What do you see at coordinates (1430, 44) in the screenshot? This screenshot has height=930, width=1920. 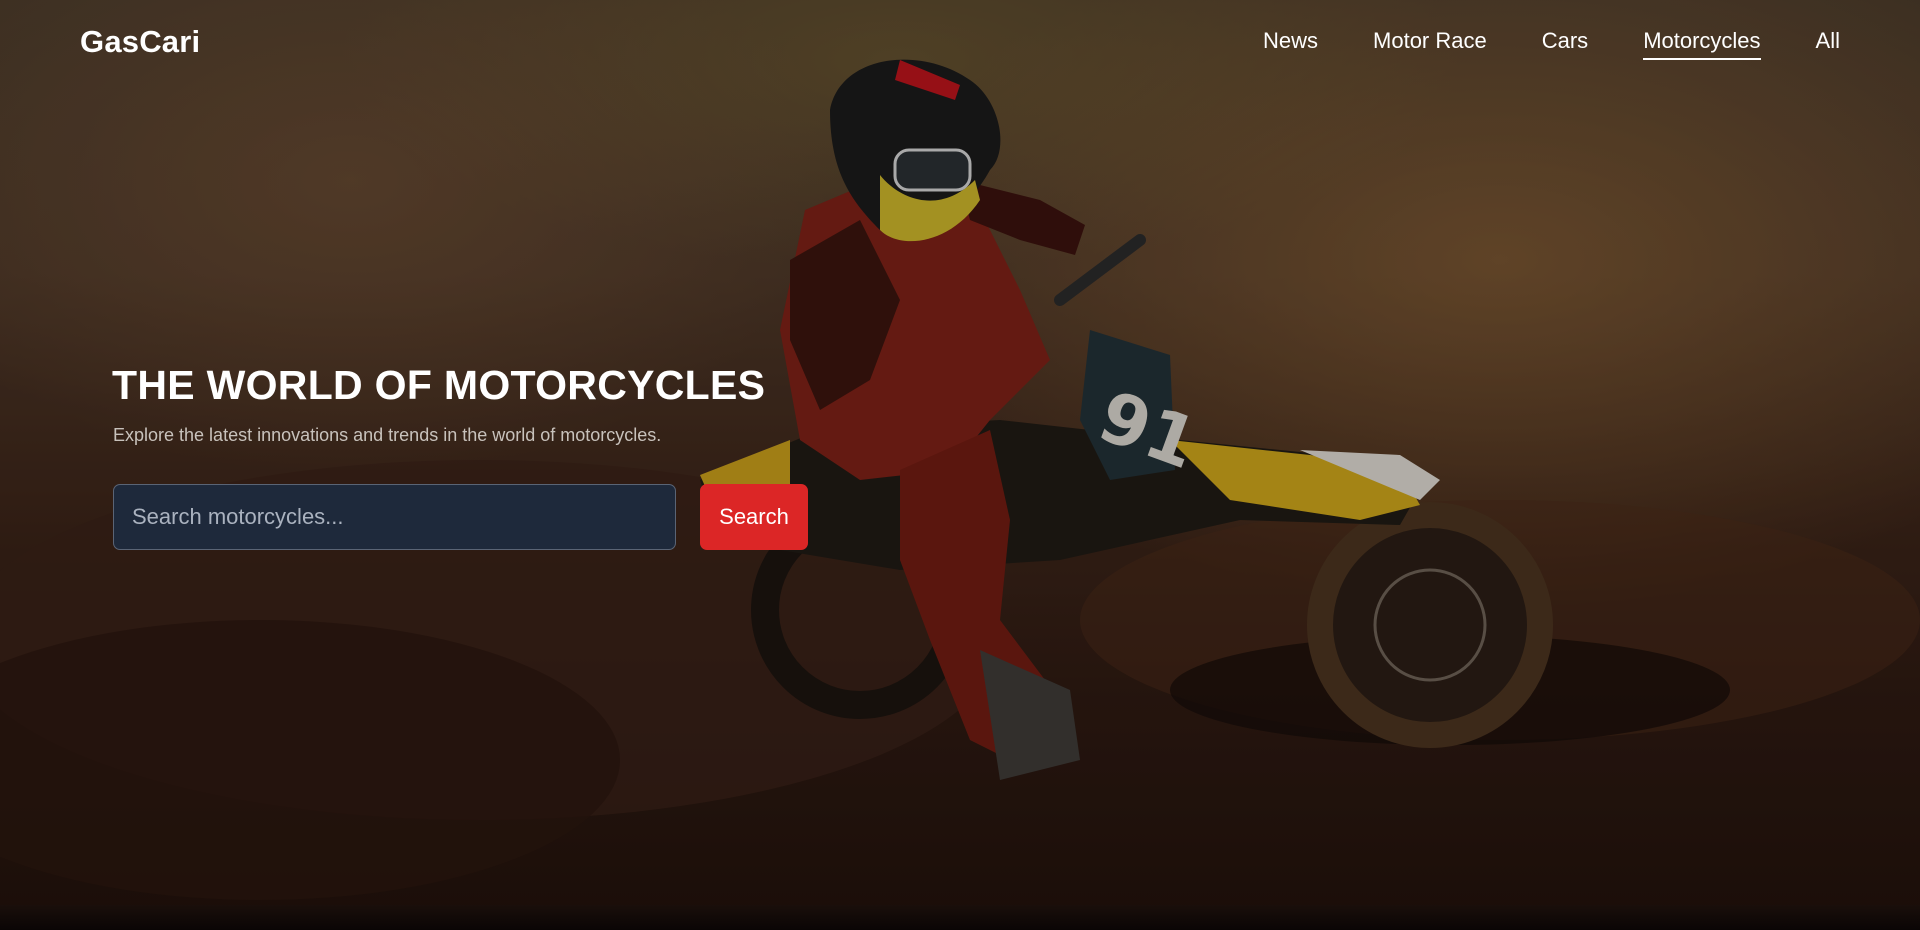 I see `nav-item-motor-race: Motor Race` at bounding box center [1430, 44].